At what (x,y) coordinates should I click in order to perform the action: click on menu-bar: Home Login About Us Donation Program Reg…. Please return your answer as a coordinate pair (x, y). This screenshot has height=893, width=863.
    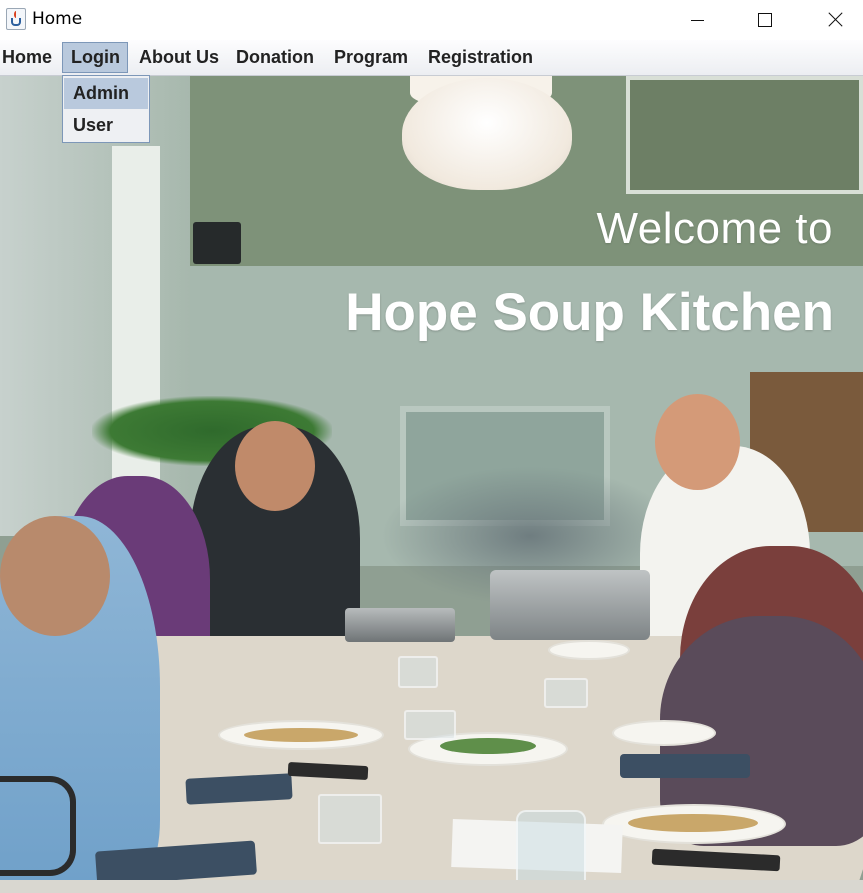
    Looking at the image, I should click on (431, 58).